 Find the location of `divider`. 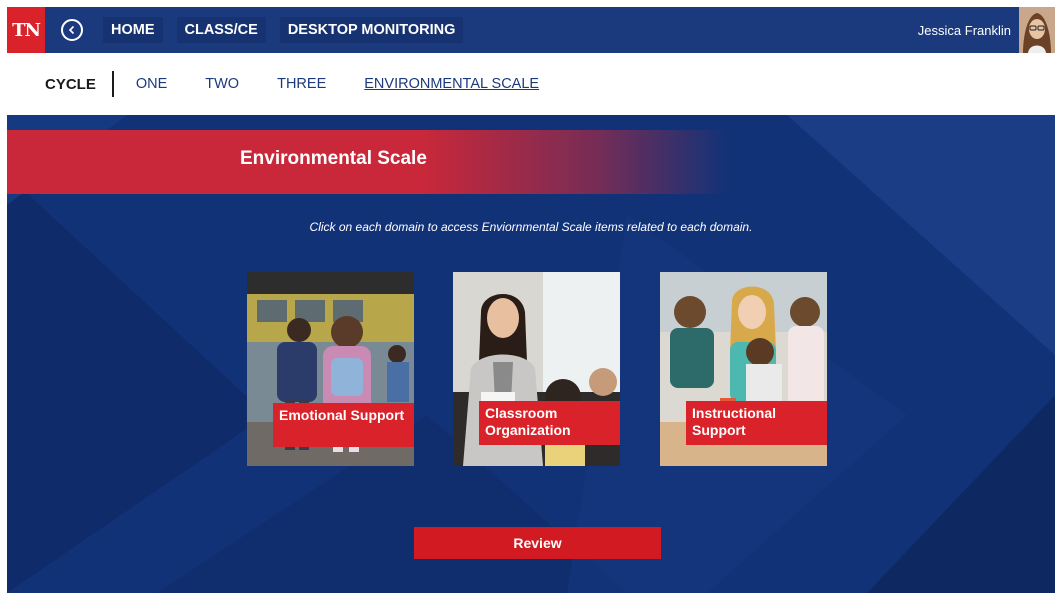

divider is located at coordinates (112, 84).